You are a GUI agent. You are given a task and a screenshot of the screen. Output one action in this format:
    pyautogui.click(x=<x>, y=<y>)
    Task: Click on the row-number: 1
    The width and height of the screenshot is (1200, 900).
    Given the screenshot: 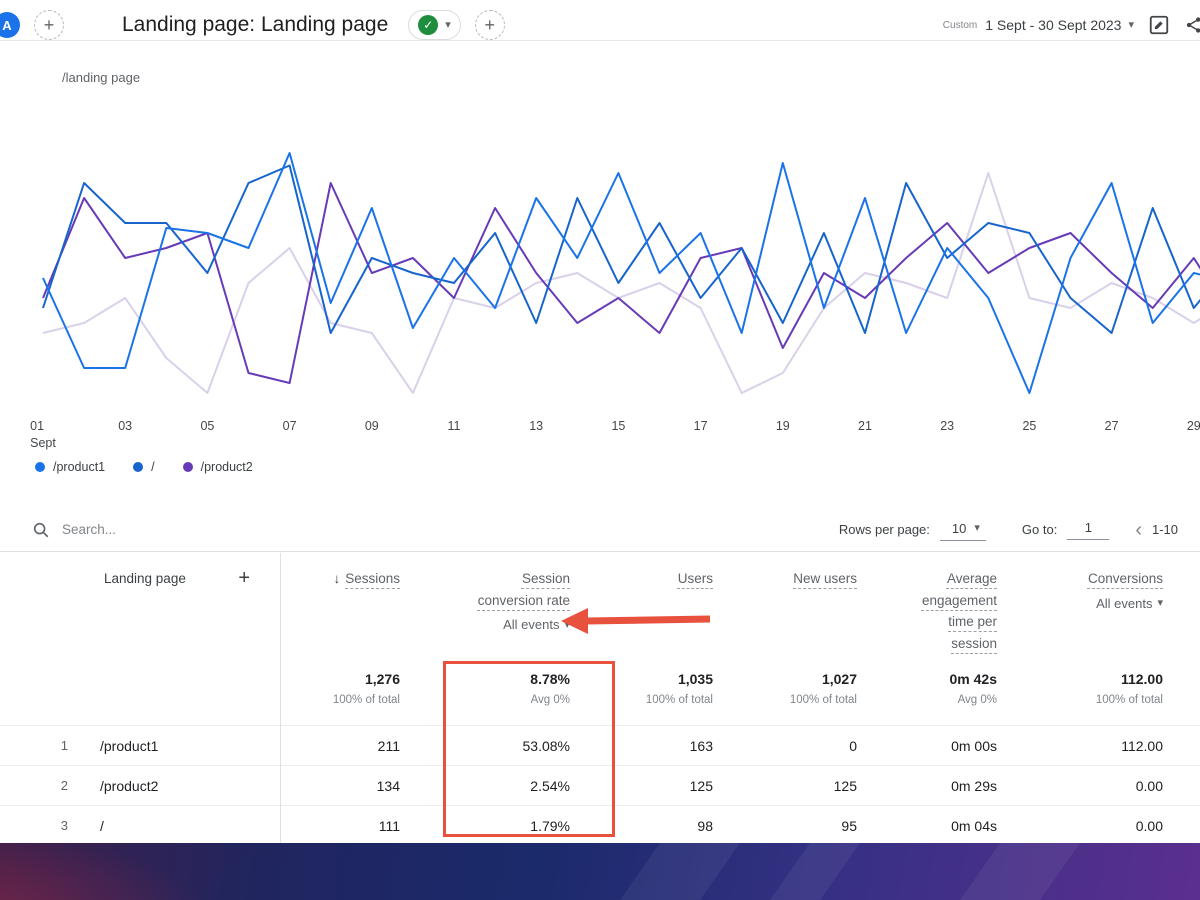 What is the action you would take?
    pyautogui.click(x=64, y=745)
    